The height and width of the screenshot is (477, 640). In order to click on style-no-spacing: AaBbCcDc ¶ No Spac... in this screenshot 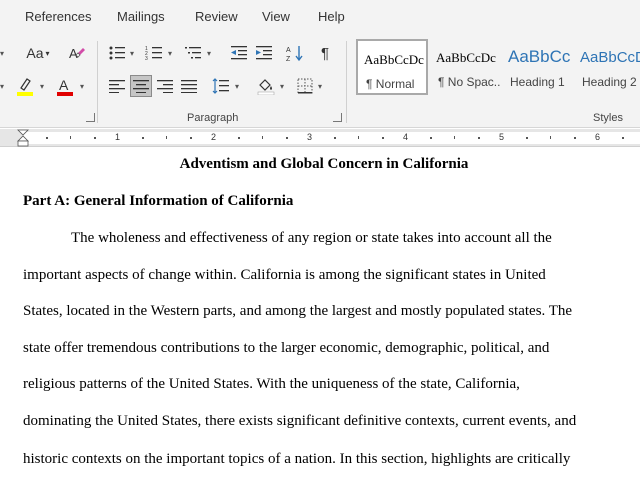, I will do `click(465, 67)`.